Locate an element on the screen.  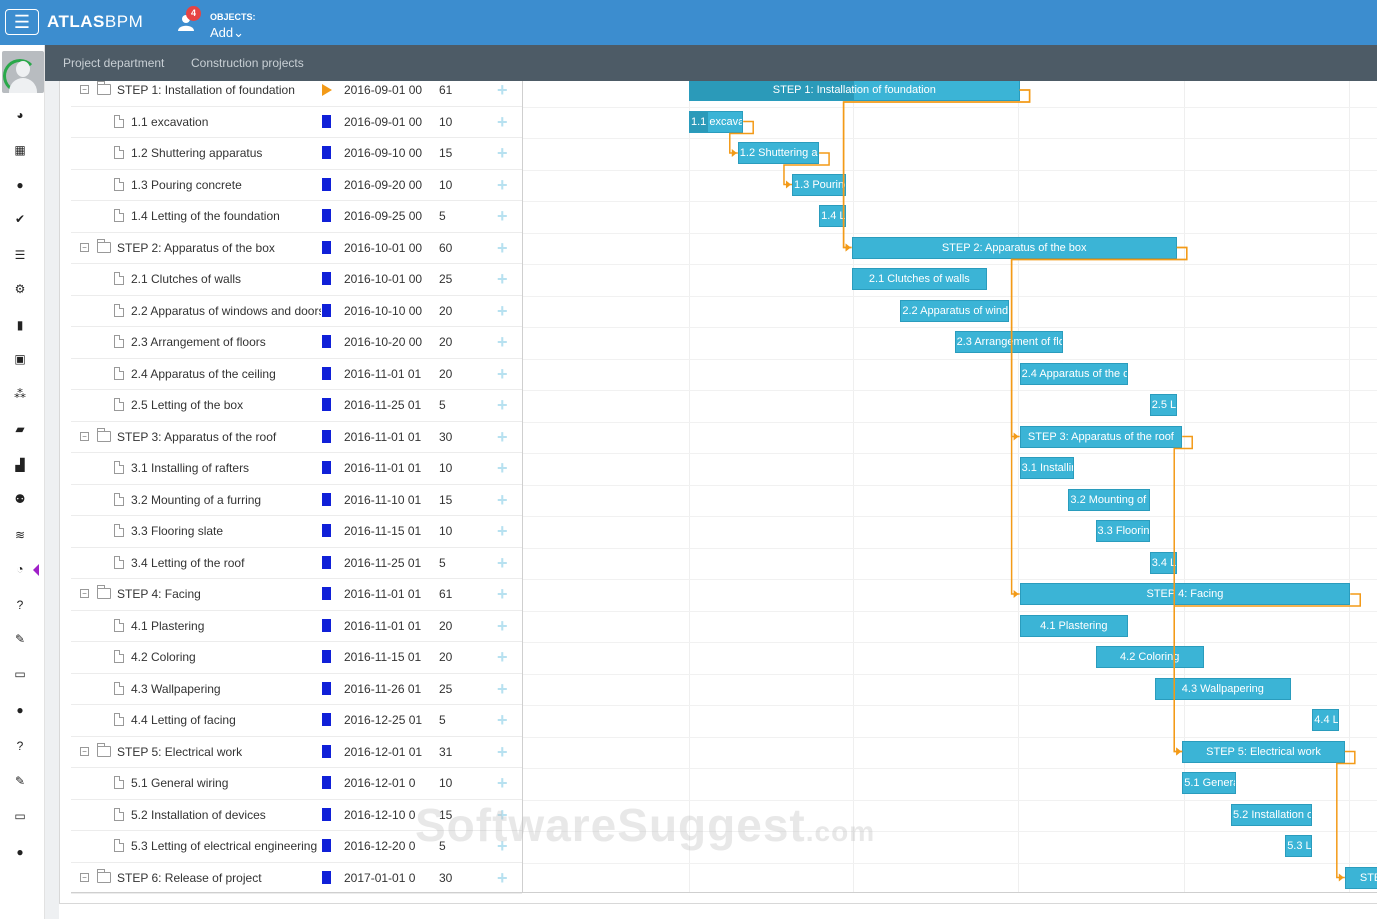
sitemap-icon: ⁂ is located at coordinates (20, 394).